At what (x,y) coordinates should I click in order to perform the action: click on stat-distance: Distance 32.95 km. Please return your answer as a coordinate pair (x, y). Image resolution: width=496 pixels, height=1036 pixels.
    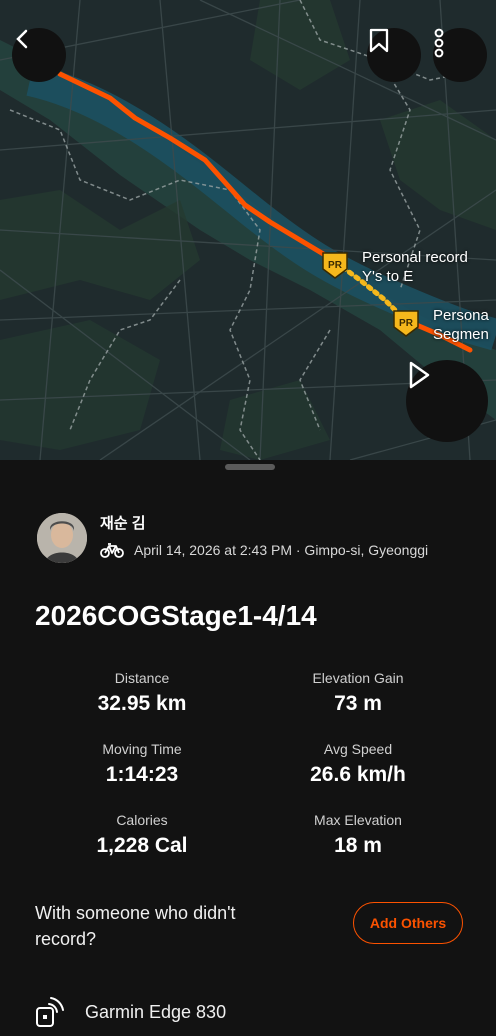
    Looking at the image, I should click on (142, 693).